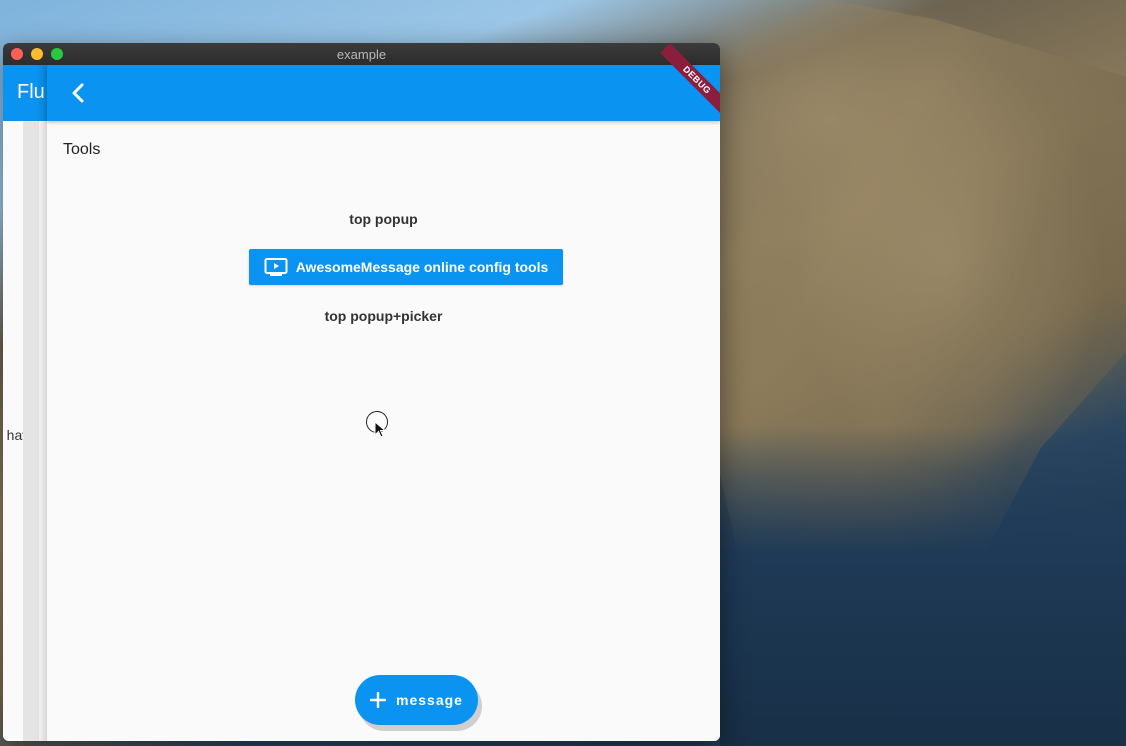 This screenshot has height=746, width=1126. Describe the element at coordinates (378, 700) in the screenshot. I see `plus-icon` at that location.